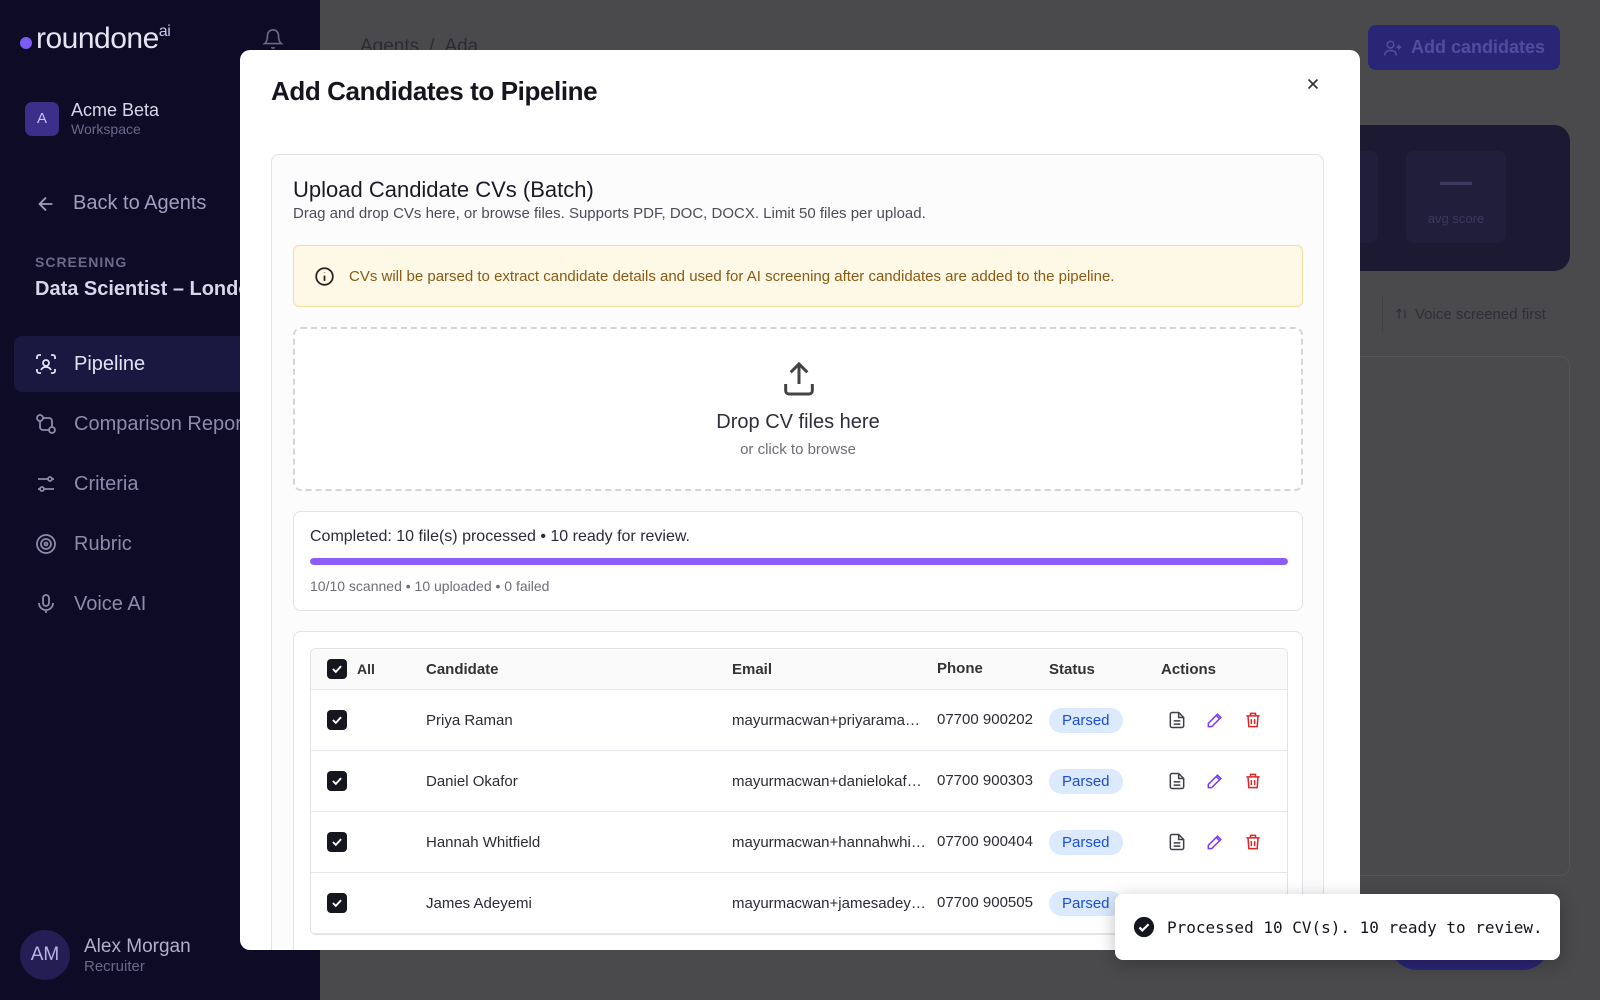 The image size is (1600, 1000). Describe the element at coordinates (1144, 927) in the screenshot. I see `check-circle-icon` at that location.